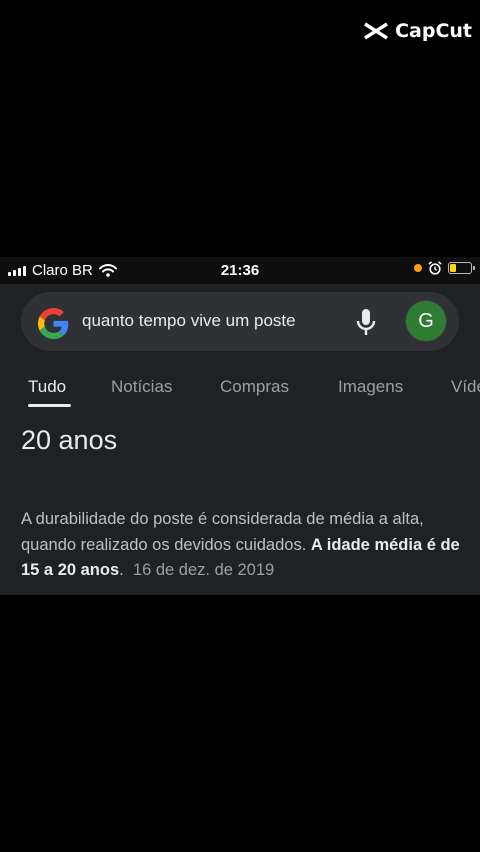 The height and width of the screenshot is (852, 480). Describe the element at coordinates (465, 387) in the screenshot. I see `tab-videos: Vídeos` at that location.